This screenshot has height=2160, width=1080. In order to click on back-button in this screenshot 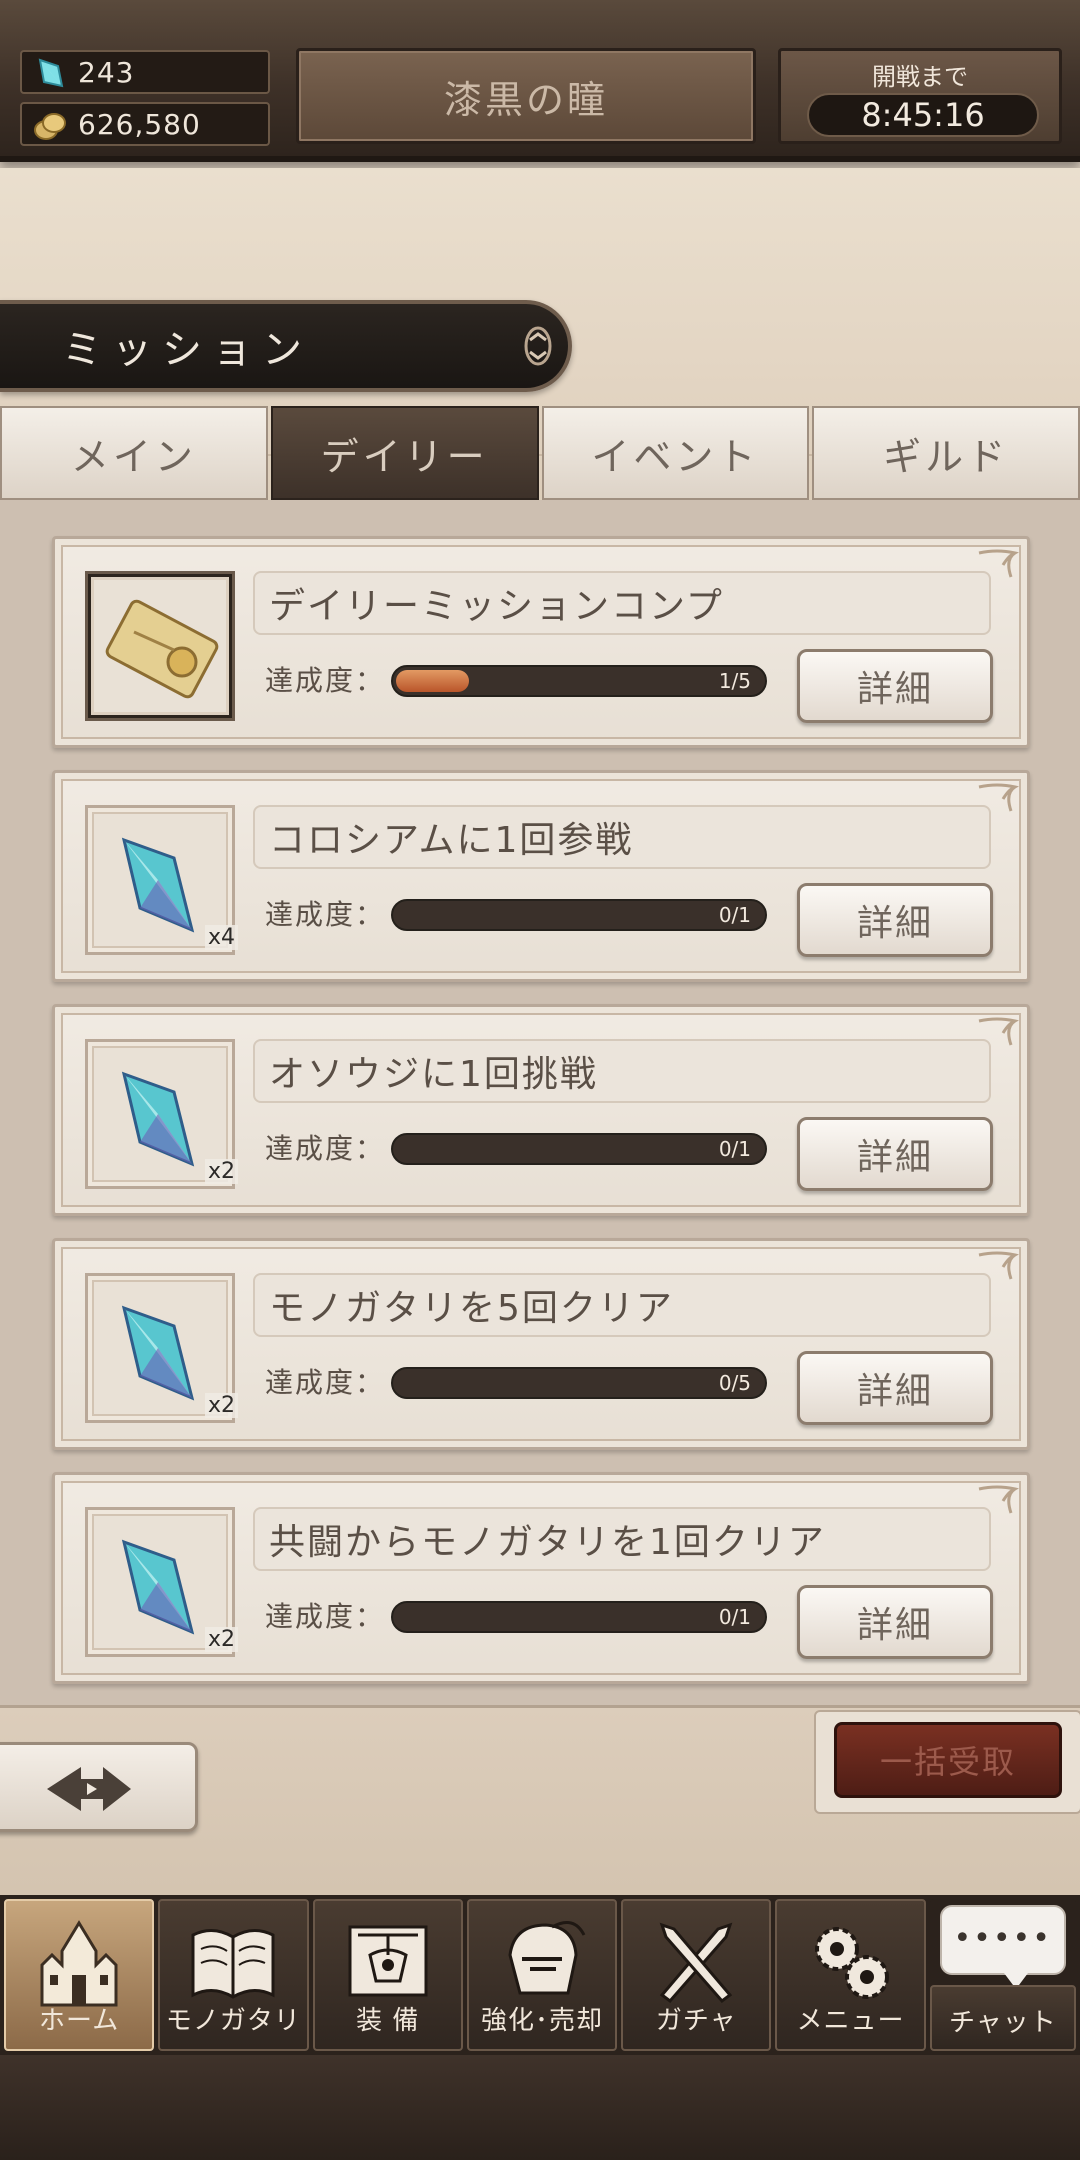, I will do `click(99, 1787)`.